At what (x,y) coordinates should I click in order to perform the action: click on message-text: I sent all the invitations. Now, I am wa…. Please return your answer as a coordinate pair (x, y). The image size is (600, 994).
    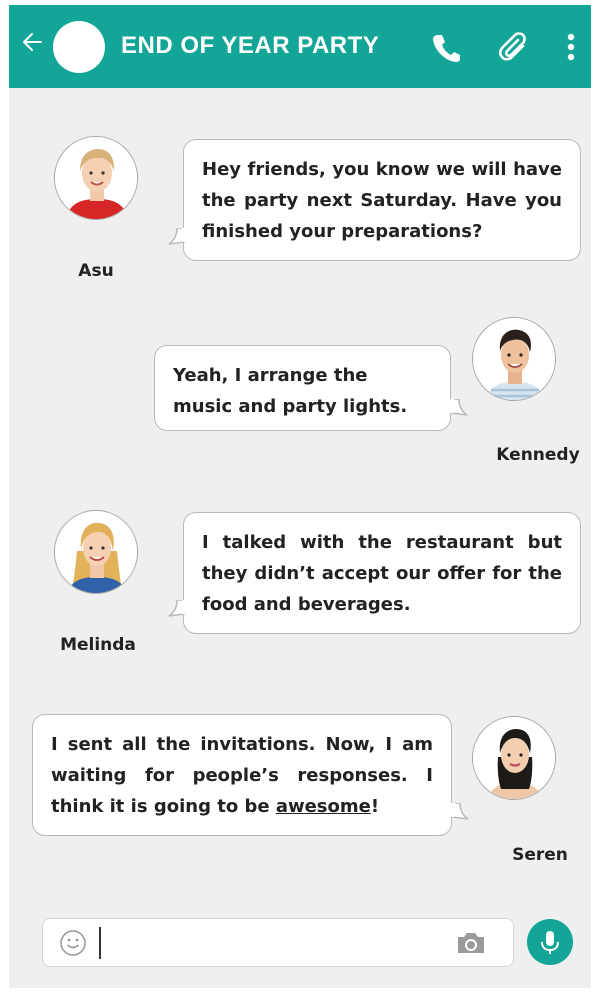
    Looking at the image, I should click on (242, 768).